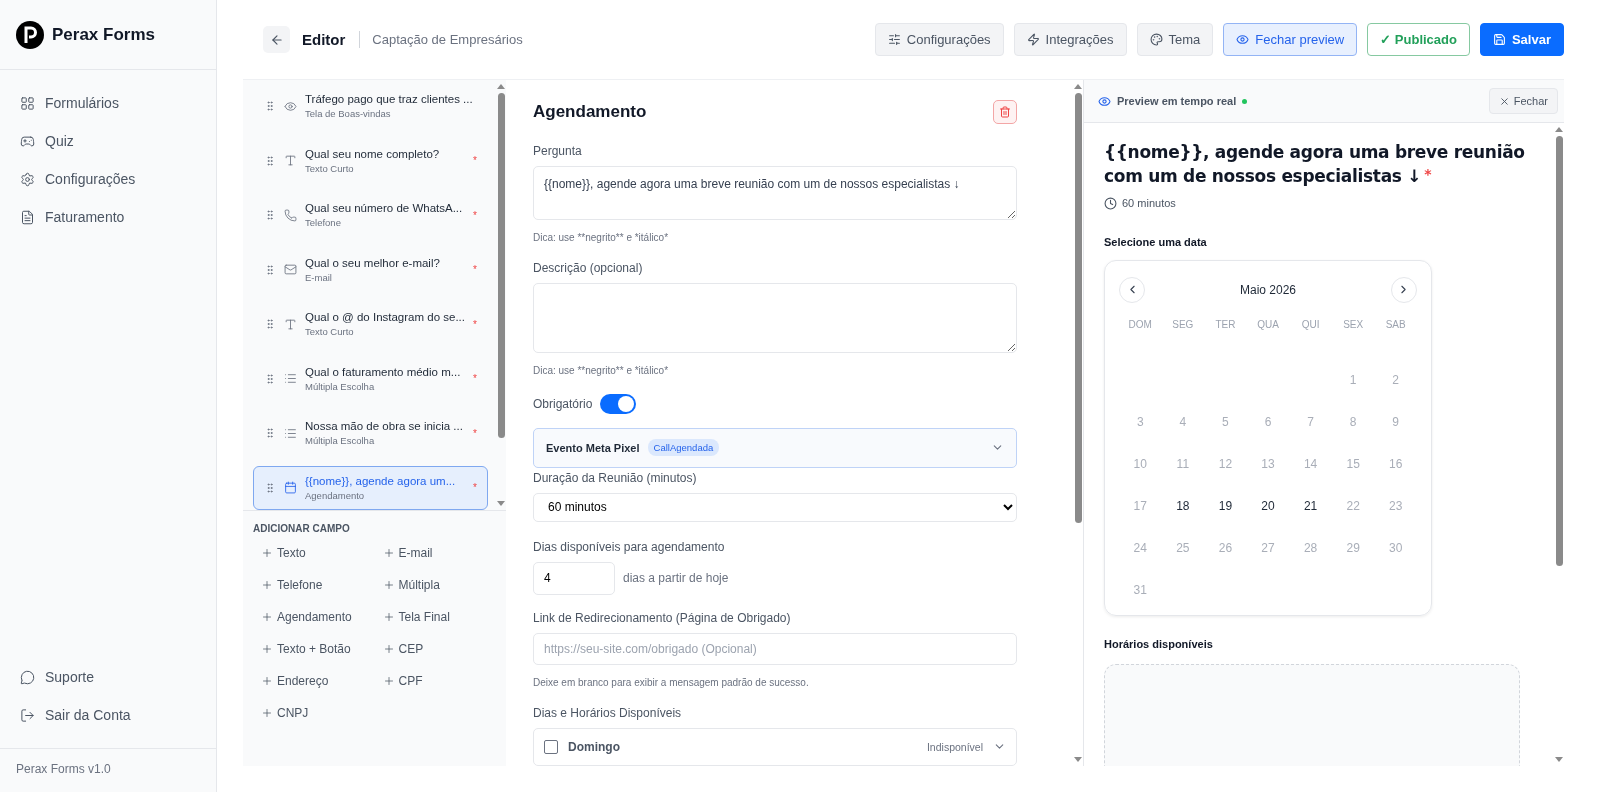 This screenshot has height=792, width=1600. What do you see at coordinates (373, 153) in the screenshot?
I see `field-title: Qual seu nome completo?` at bounding box center [373, 153].